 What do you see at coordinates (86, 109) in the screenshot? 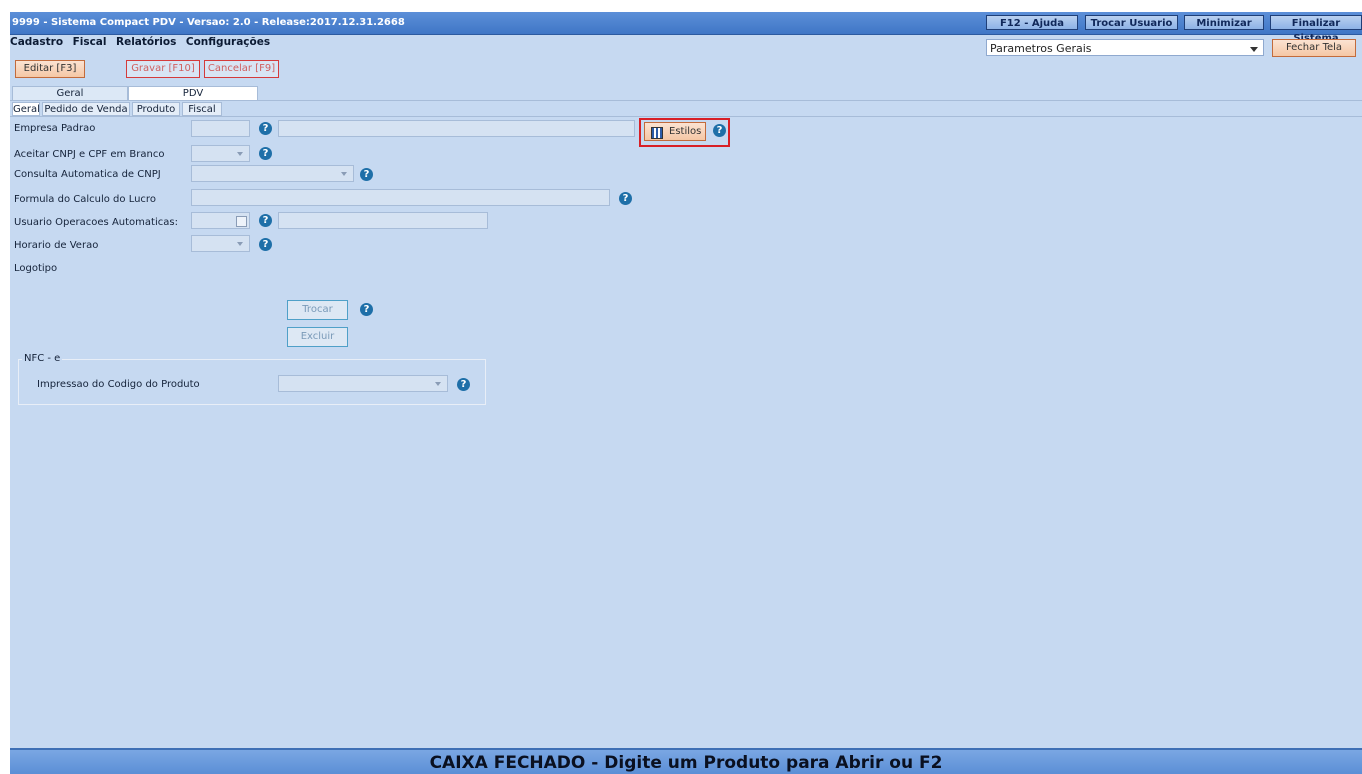
I see `tab-pedido-venda: Pedido de Venda` at bounding box center [86, 109].